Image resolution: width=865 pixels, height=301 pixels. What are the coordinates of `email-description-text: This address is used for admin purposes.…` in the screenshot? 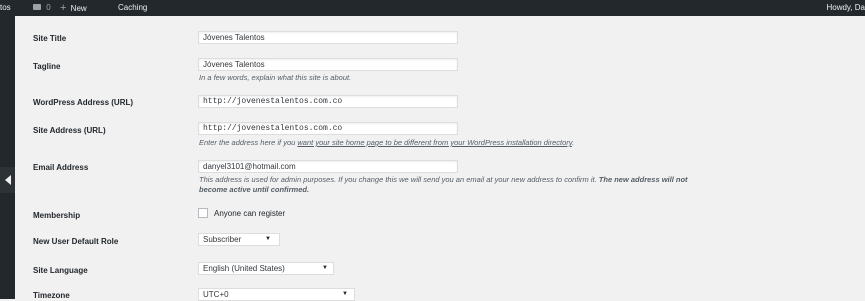 It's located at (399, 179).